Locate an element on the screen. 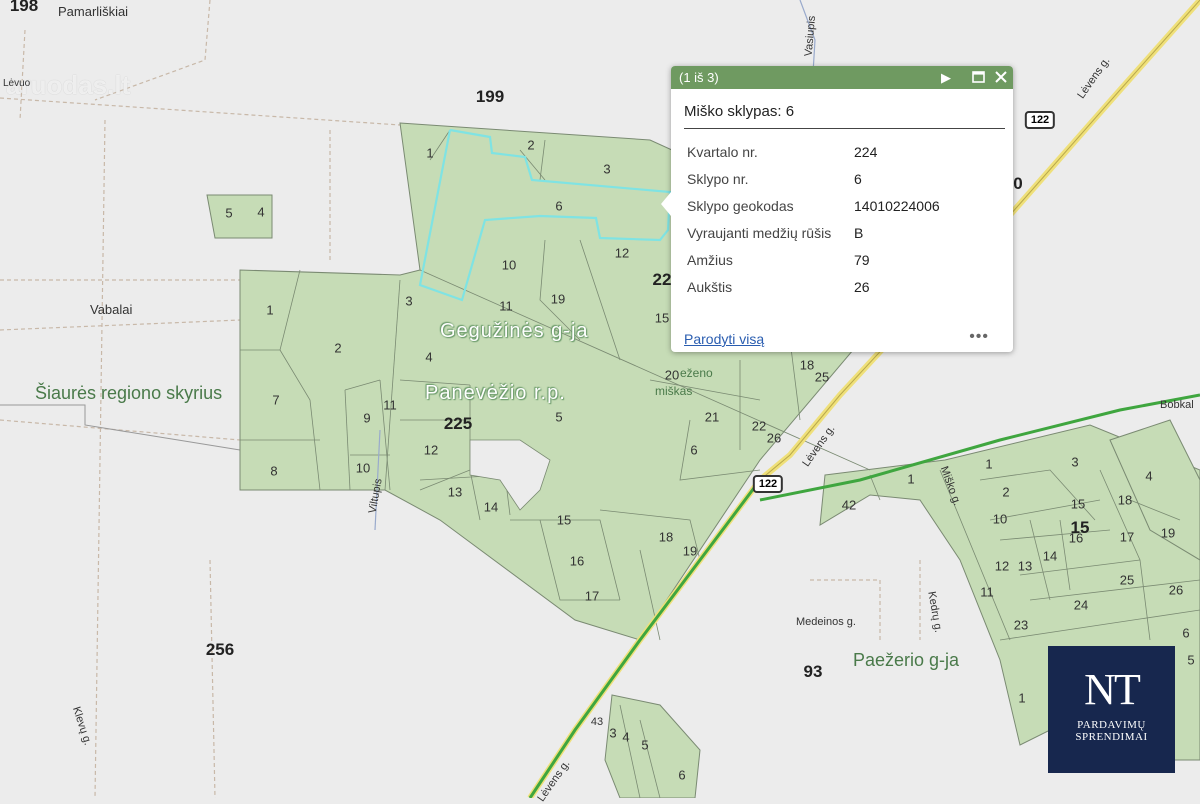 This screenshot has height=804, width=1200. attribute-key: Amžius is located at coordinates (710, 259).